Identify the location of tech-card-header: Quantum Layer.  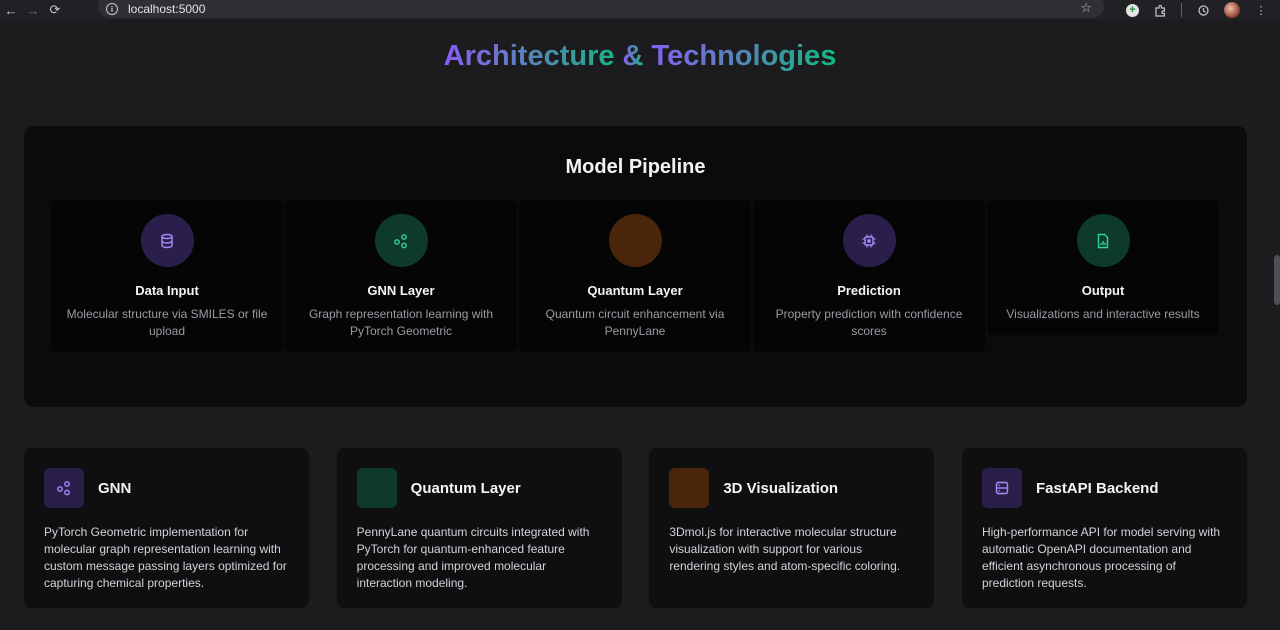
(479, 488).